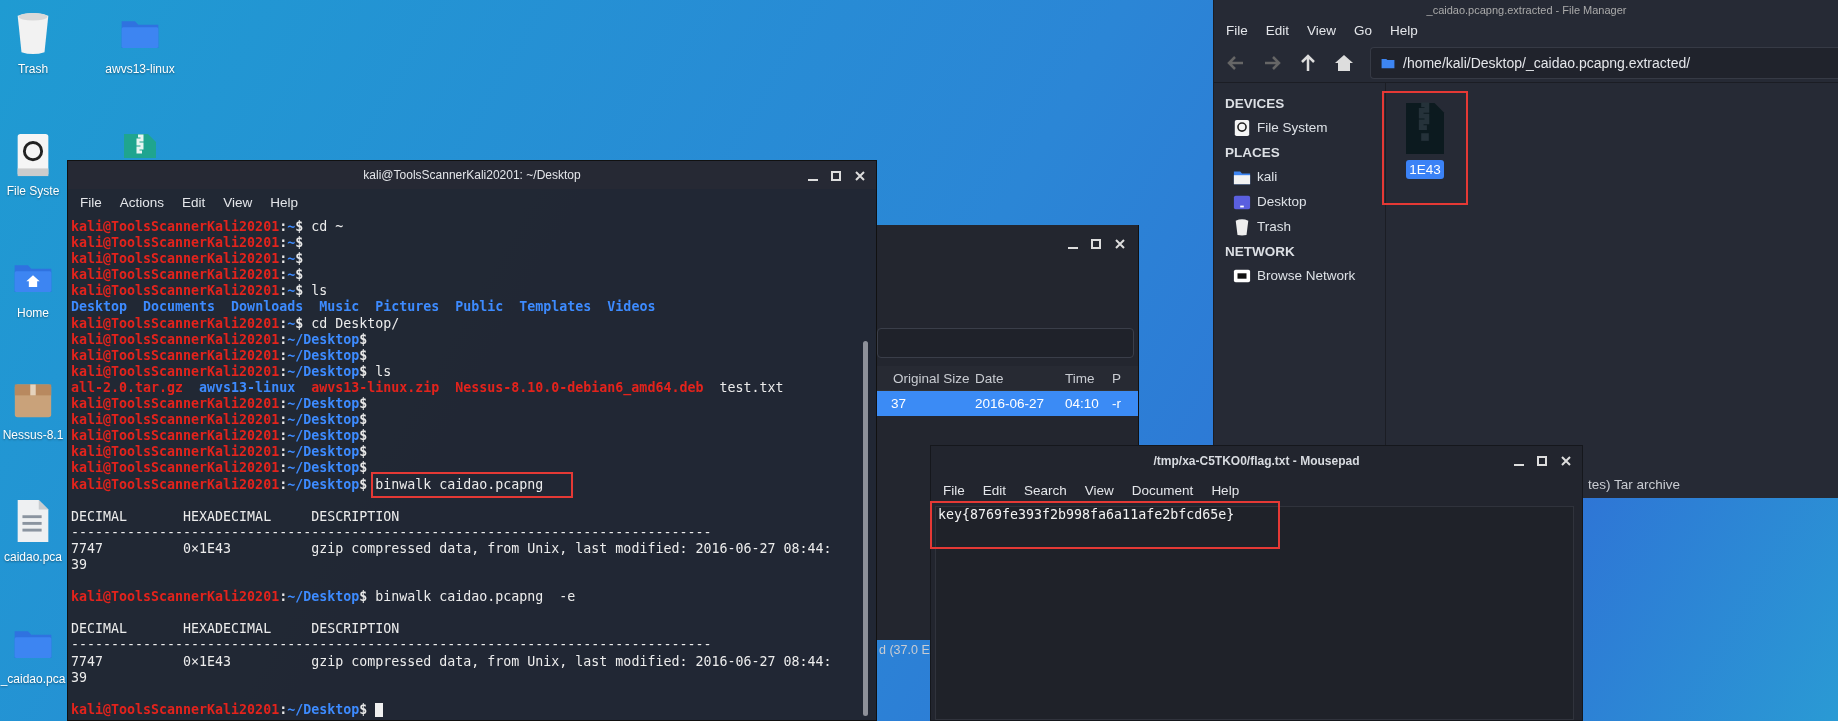 The height and width of the screenshot is (721, 1838). Describe the element at coordinates (1125, 378) in the screenshot. I see `column-header: P` at that location.